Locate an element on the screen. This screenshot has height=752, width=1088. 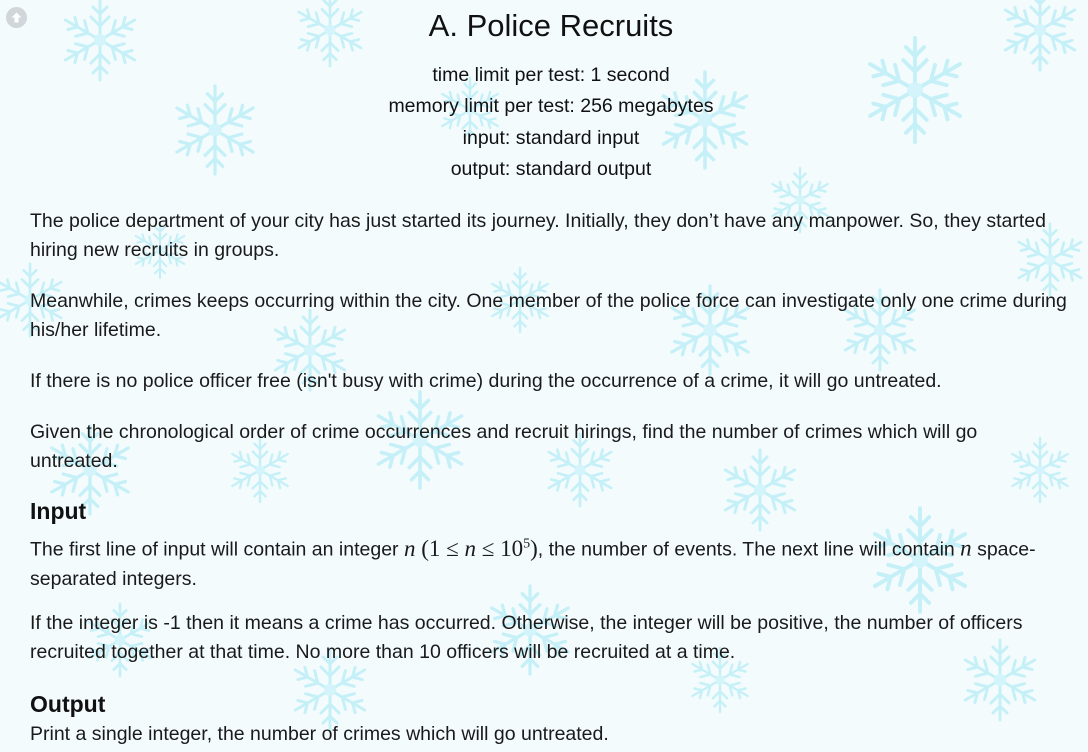
arrow-up-icon is located at coordinates (16, 17).